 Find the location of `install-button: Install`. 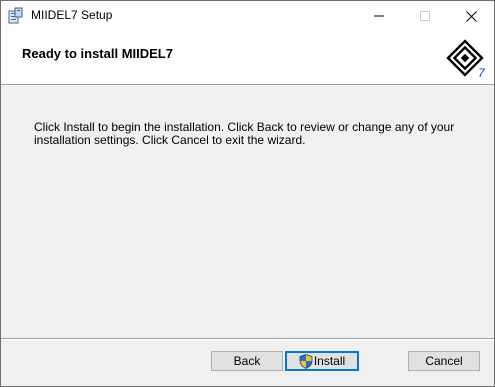

install-button: Install is located at coordinates (322, 361).